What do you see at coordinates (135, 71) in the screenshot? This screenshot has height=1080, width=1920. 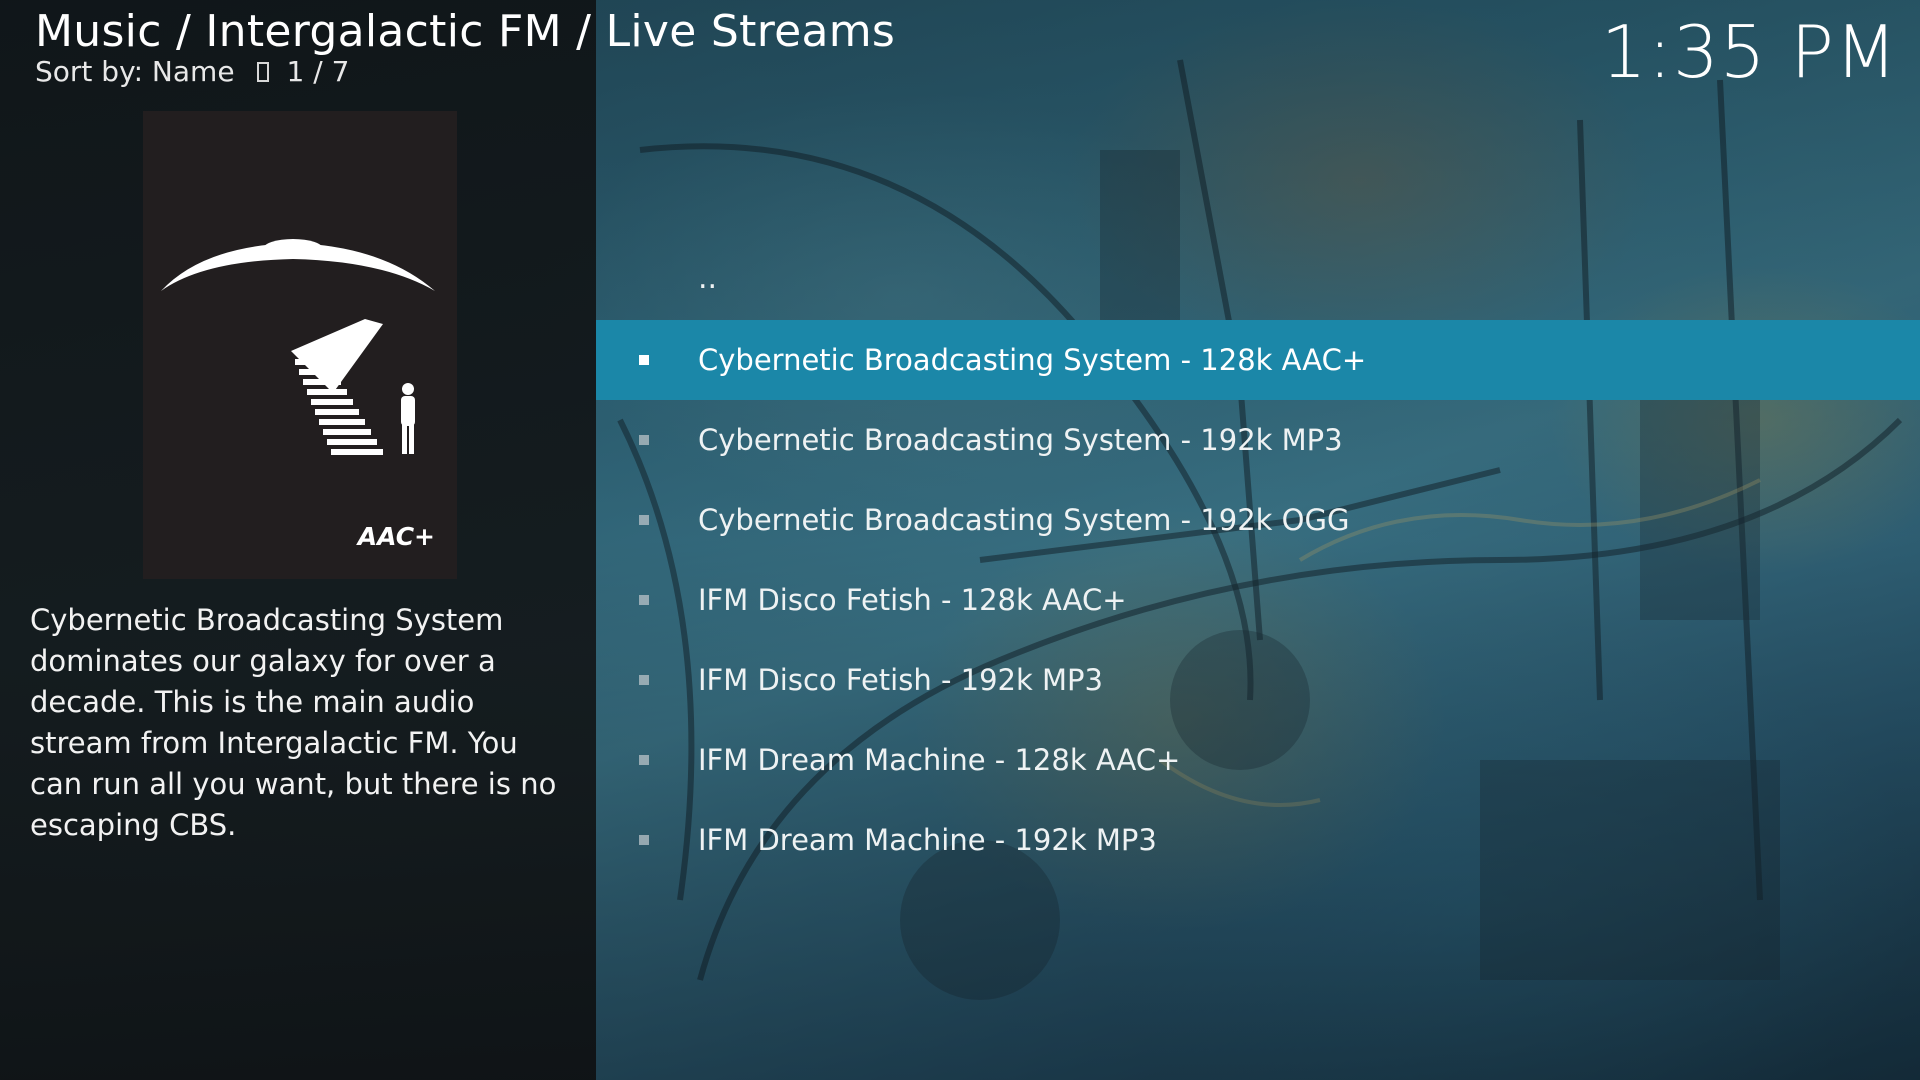 I see `sort-label: Sort by: Name` at bounding box center [135, 71].